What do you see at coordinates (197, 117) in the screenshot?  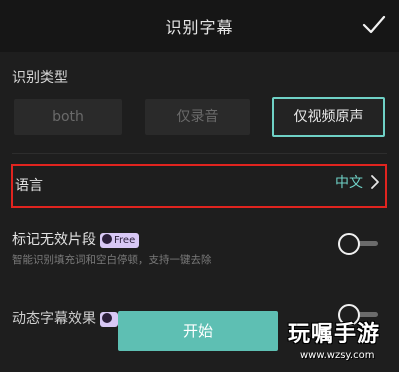 I see `option-record-only: 仅录音` at bounding box center [197, 117].